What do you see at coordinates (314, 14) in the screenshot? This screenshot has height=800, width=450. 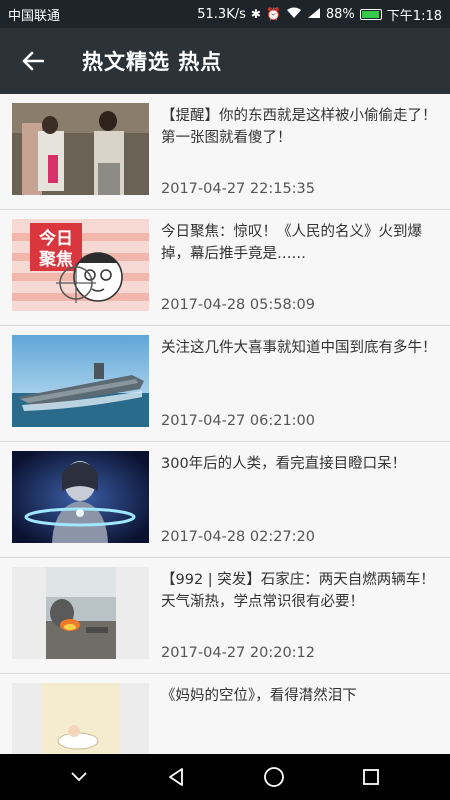 I see `signal-icon` at bounding box center [314, 14].